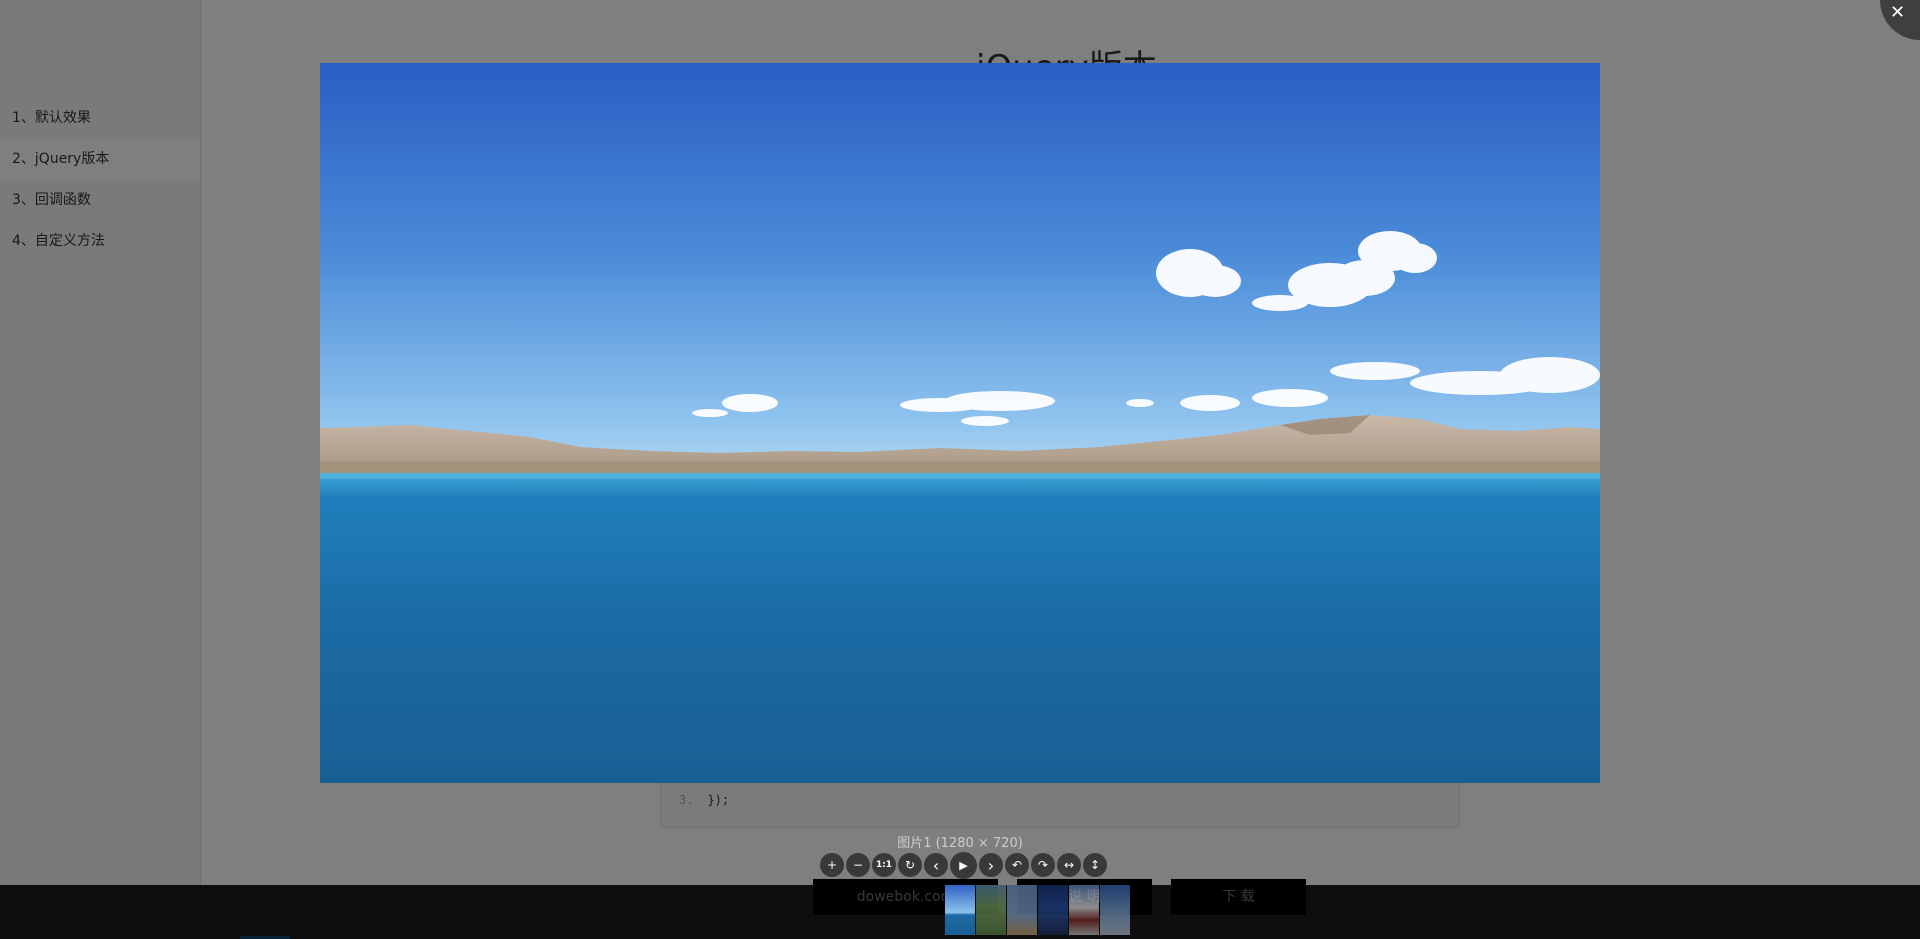 Image resolution: width=1920 pixels, height=939 pixels. I want to click on zoom-in-icon: +, so click(832, 865).